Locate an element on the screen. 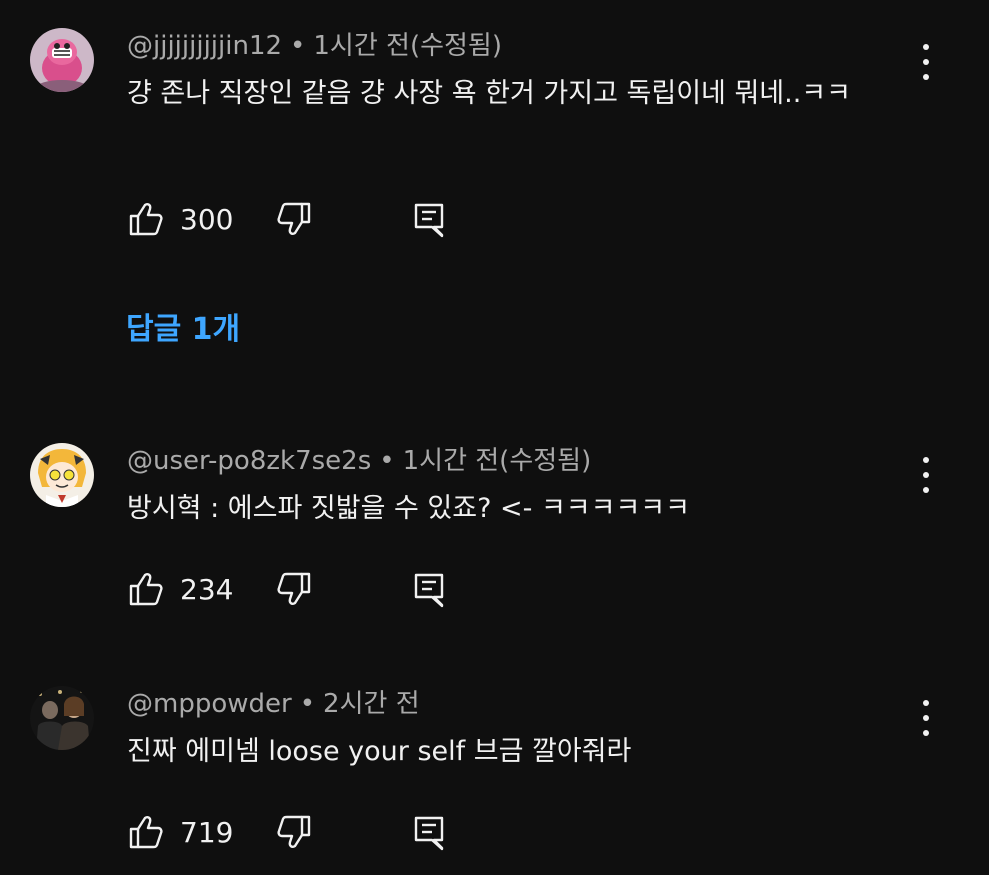  comment-actions: 719 is located at coordinates (297, 833).